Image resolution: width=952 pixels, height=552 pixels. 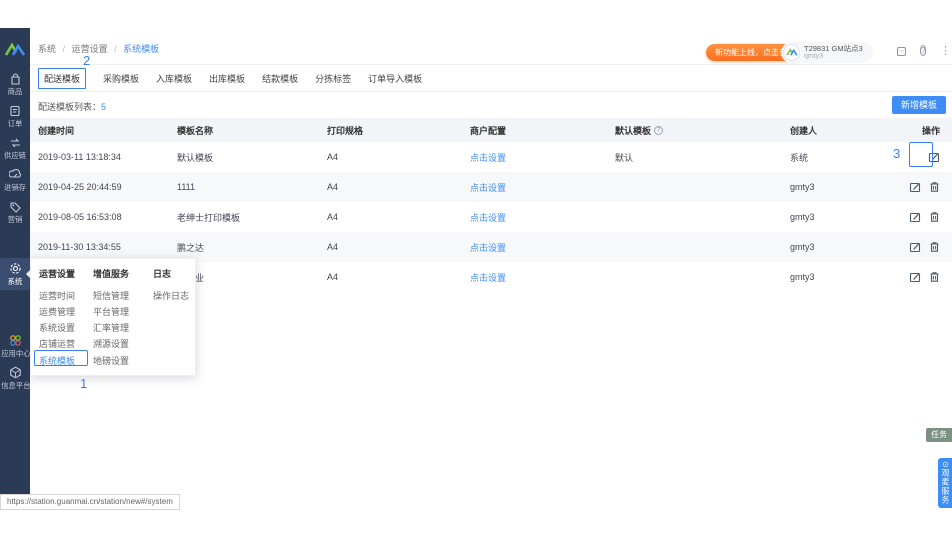 What do you see at coordinates (333, 78) in the screenshot?
I see `tab-sorting-label: 分拣标签` at bounding box center [333, 78].